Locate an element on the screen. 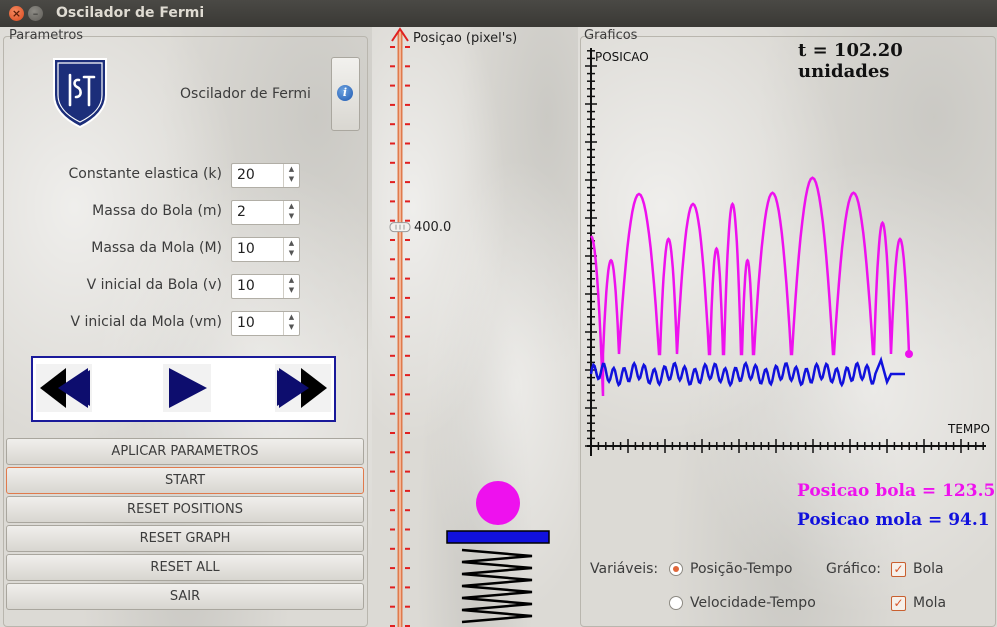  k-spinbox: 20 ▲ ▼ is located at coordinates (265, 175).